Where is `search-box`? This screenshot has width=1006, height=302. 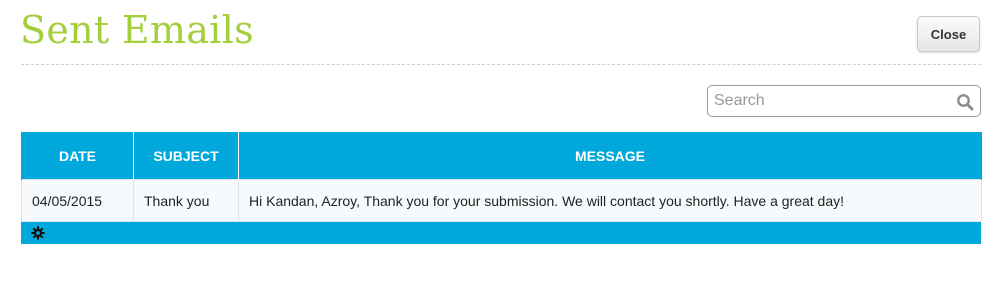
search-box is located at coordinates (844, 101).